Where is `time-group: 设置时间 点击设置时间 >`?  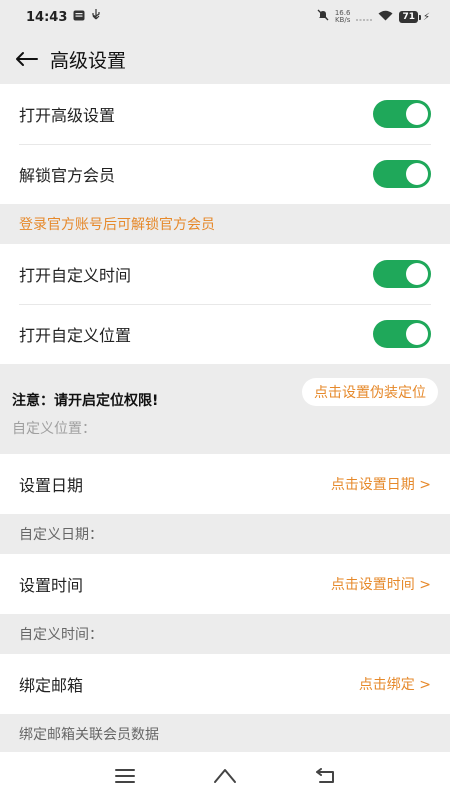
time-group: 设置时间 点击设置时间 > is located at coordinates (225, 584).